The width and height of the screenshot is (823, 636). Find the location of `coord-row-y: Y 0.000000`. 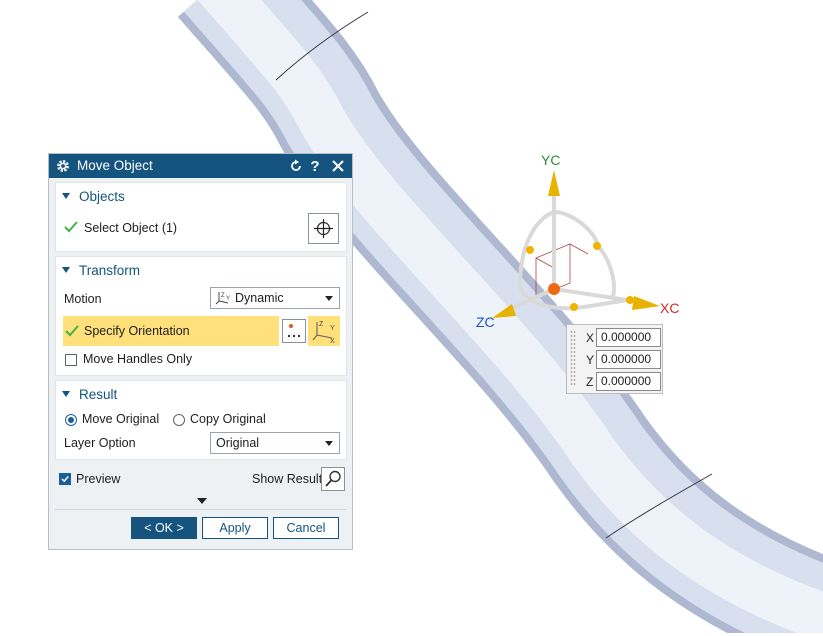

coord-row-y: Y 0.000000 is located at coordinates (615, 360).